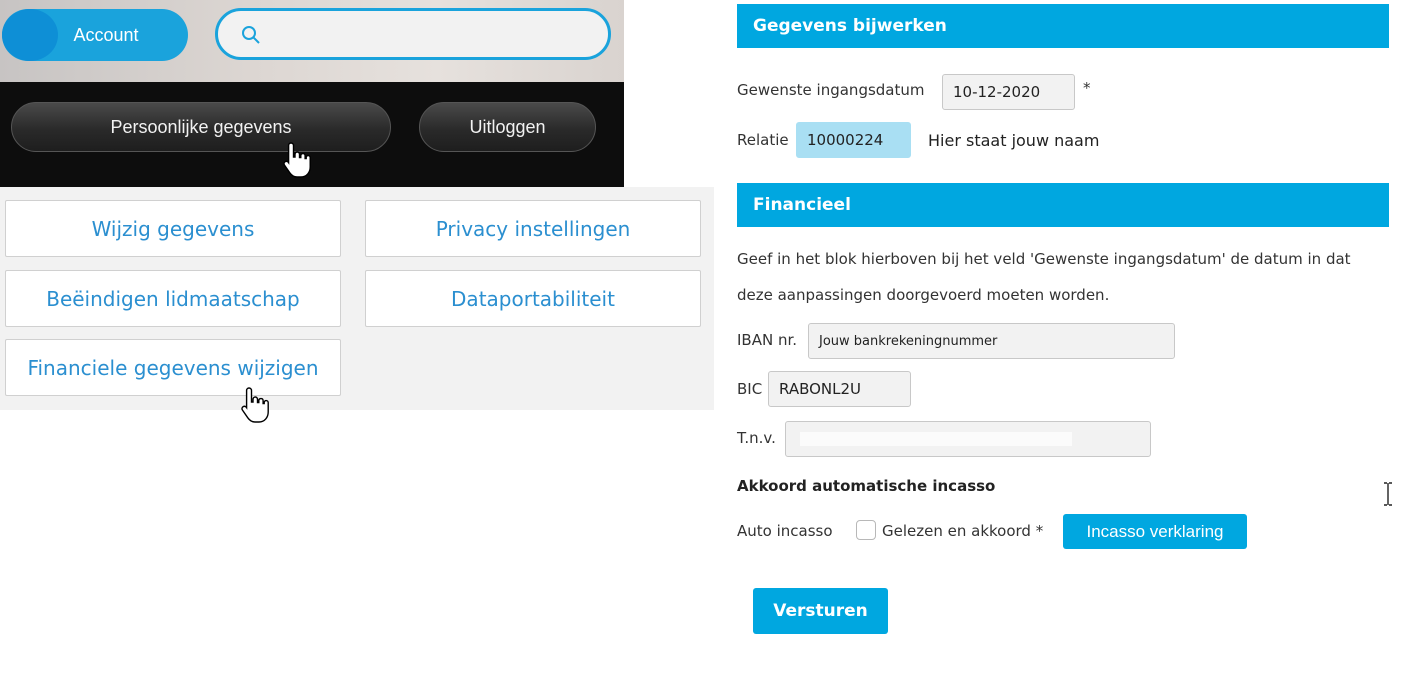 This screenshot has height=676, width=1421. I want to click on bic-field: RABONL2U, so click(839, 389).